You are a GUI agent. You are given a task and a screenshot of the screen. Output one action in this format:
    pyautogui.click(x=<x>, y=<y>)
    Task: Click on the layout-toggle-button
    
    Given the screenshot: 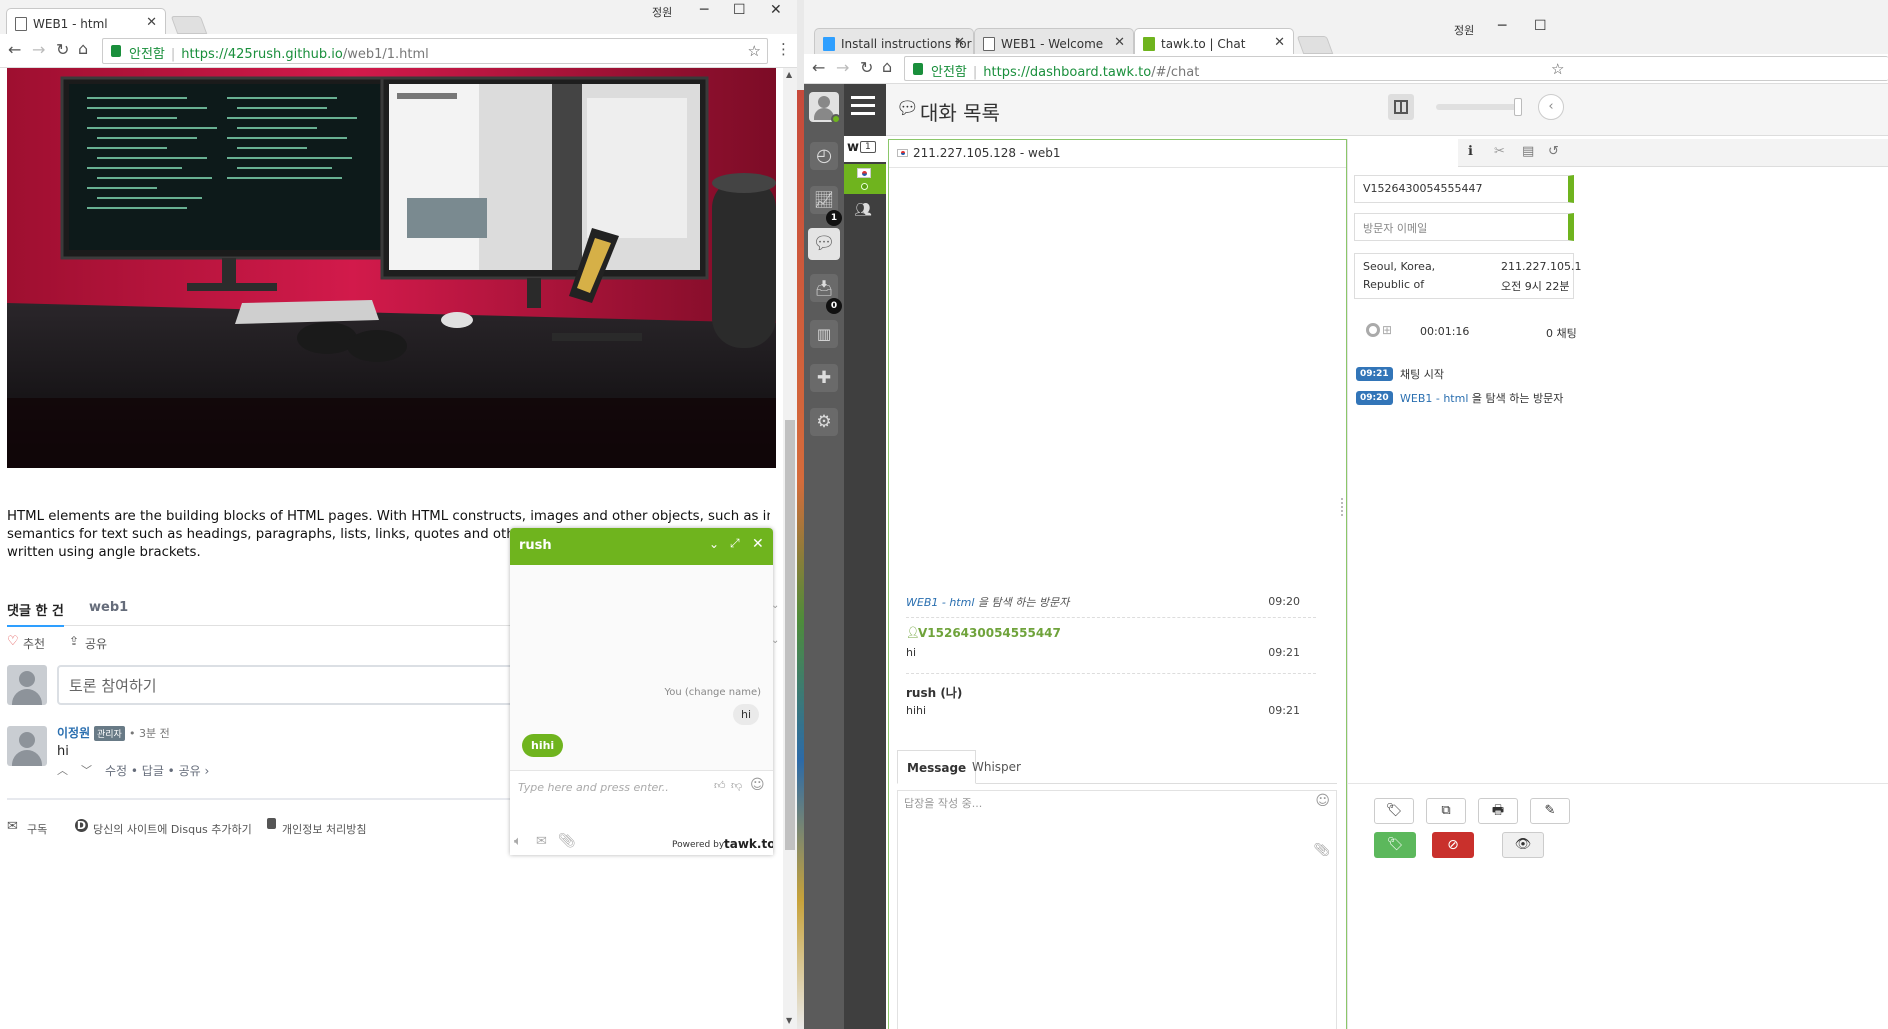 What is the action you would take?
    pyautogui.click(x=1401, y=107)
    